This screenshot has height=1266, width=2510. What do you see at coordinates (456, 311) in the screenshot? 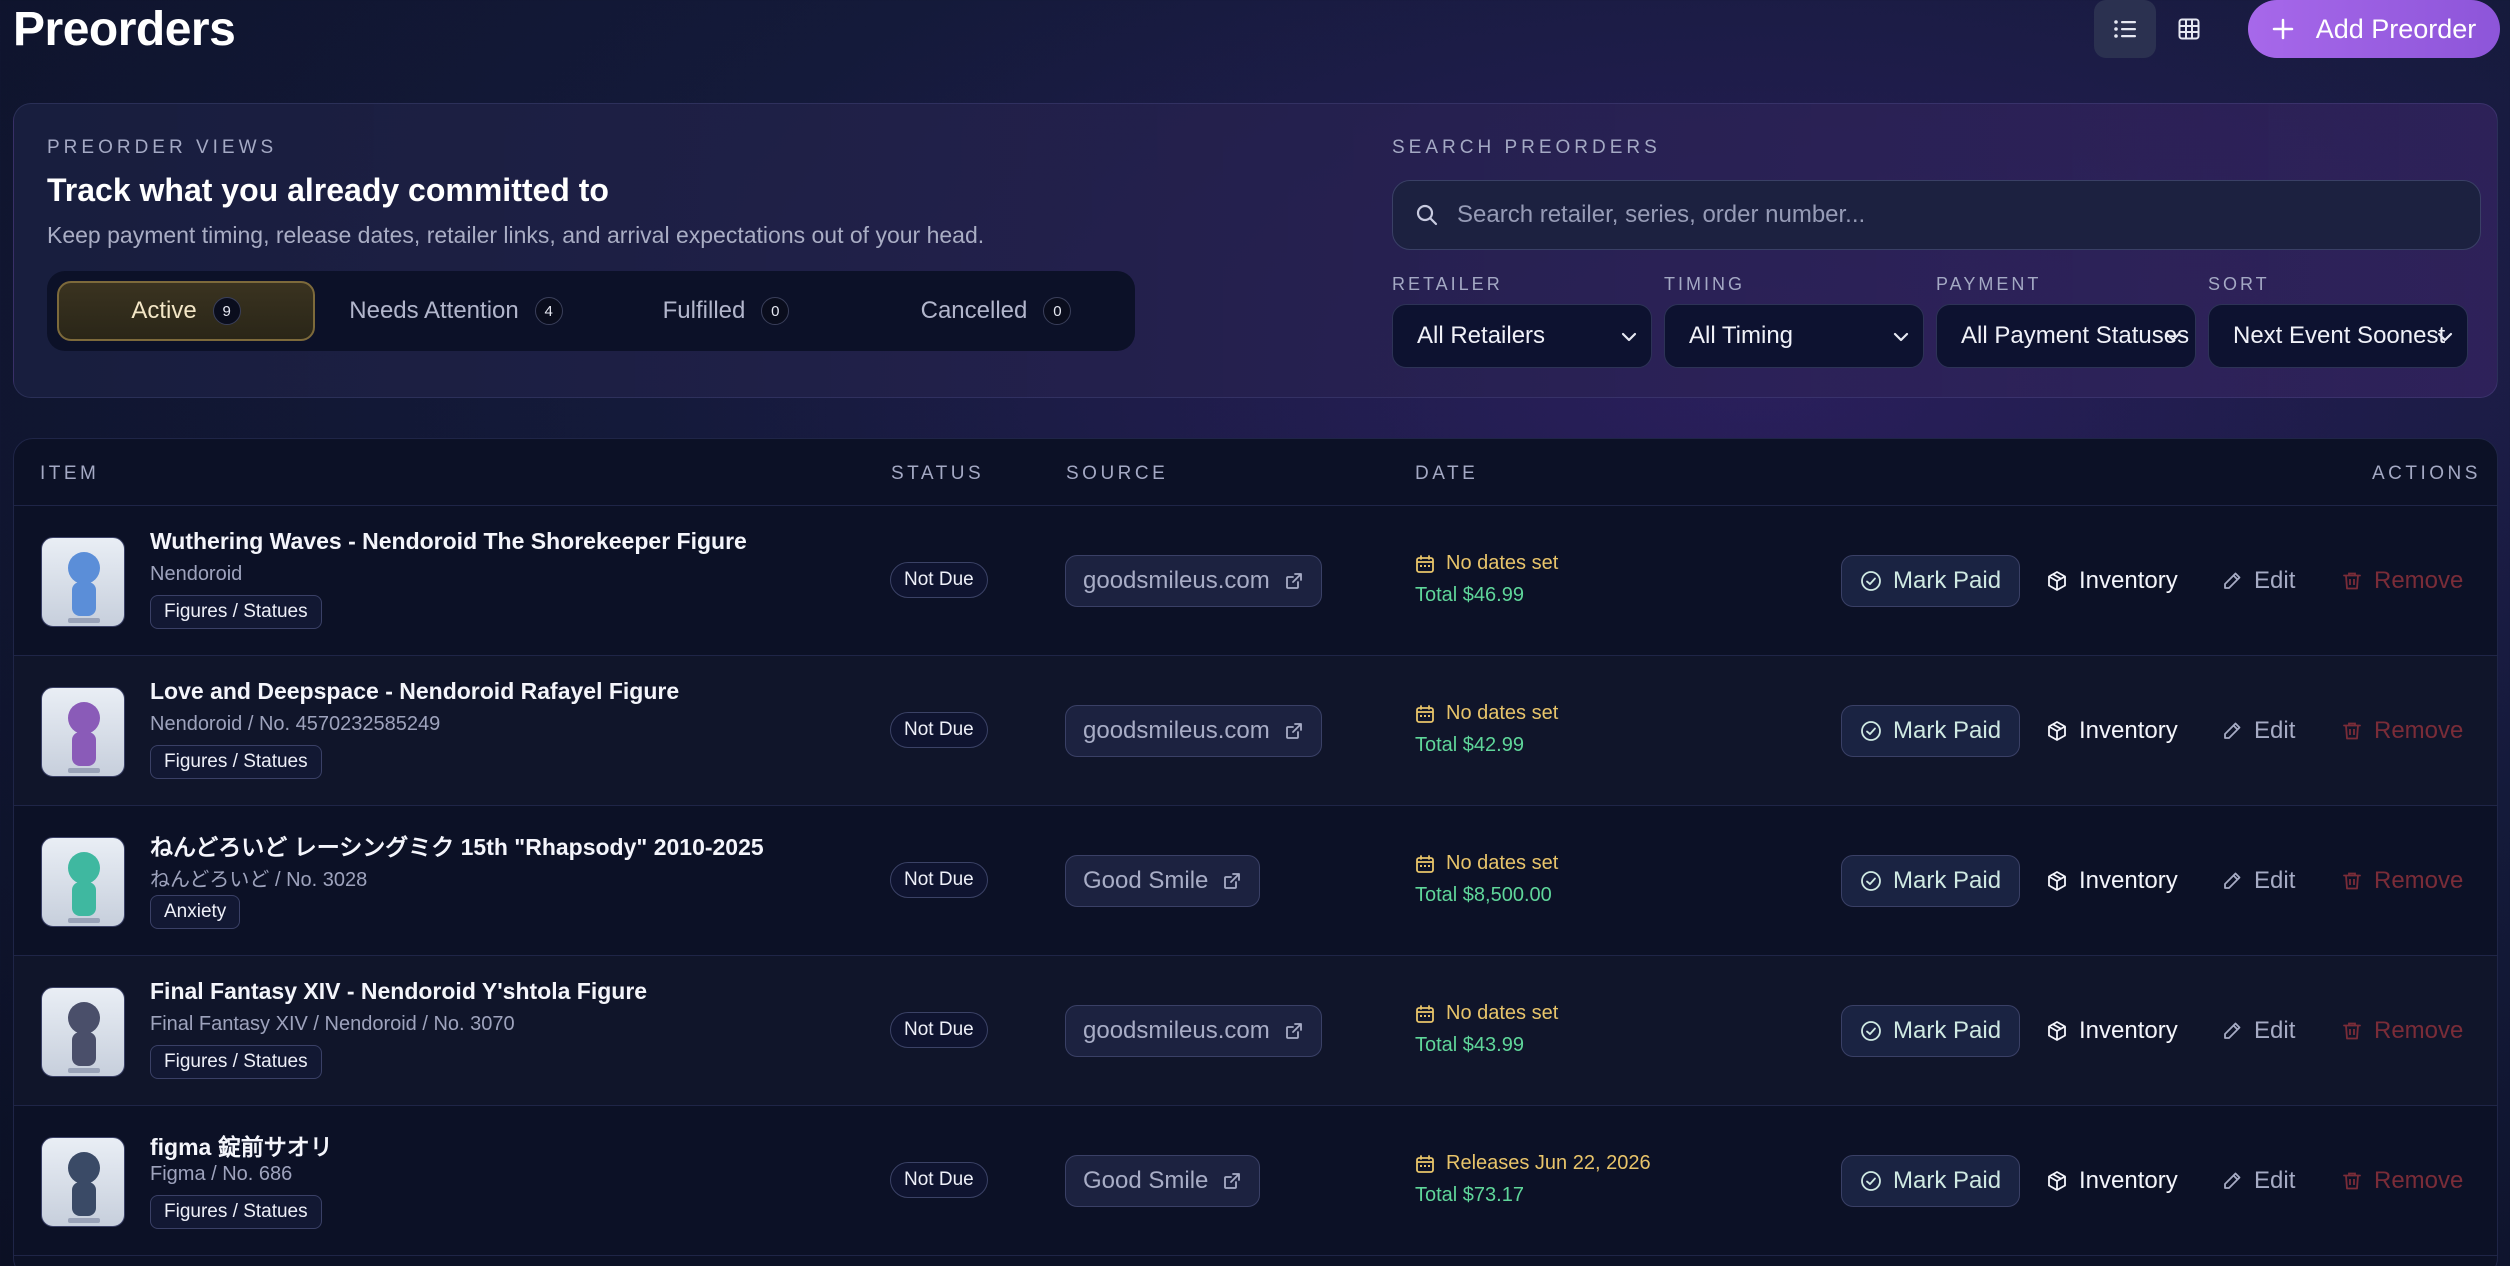
I see `tab-needs-attention: Needs Attention 4` at bounding box center [456, 311].